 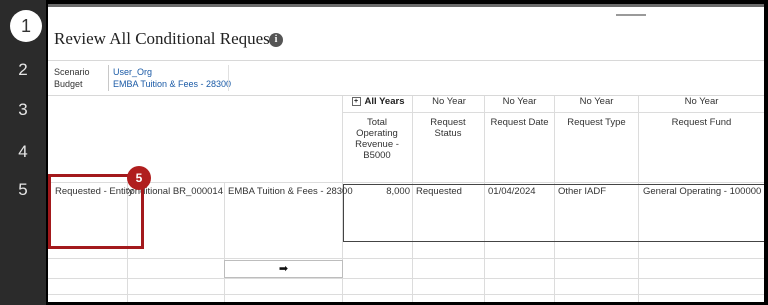 What do you see at coordinates (449, 101) in the screenshot?
I see `col-header-no-year-1: No Year` at bounding box center [449, 101].